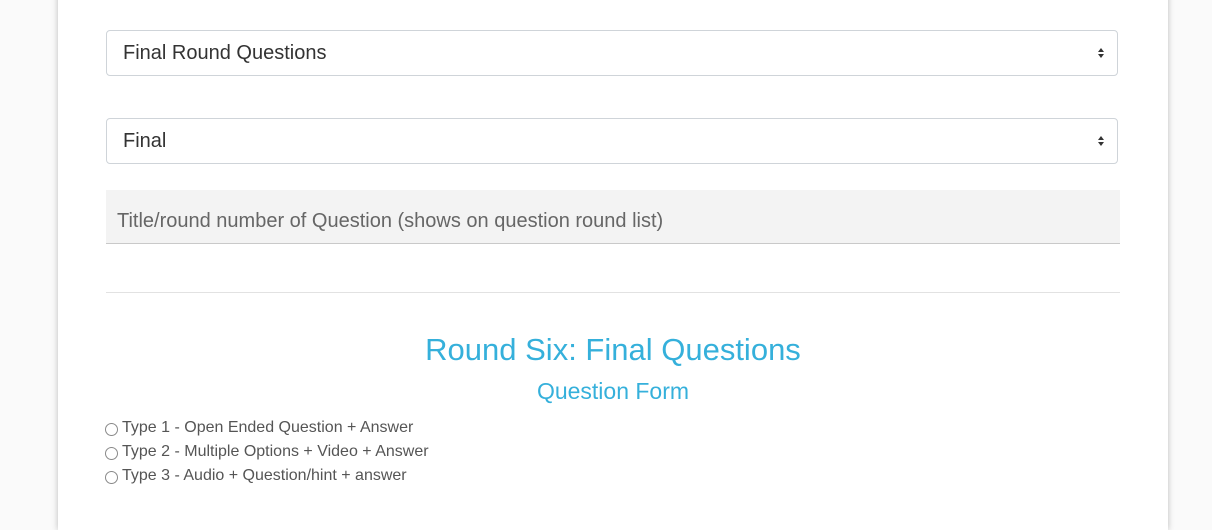  Describe the element at coordinates (613, 292) in the screenshot. I see `section-divider` at that location.